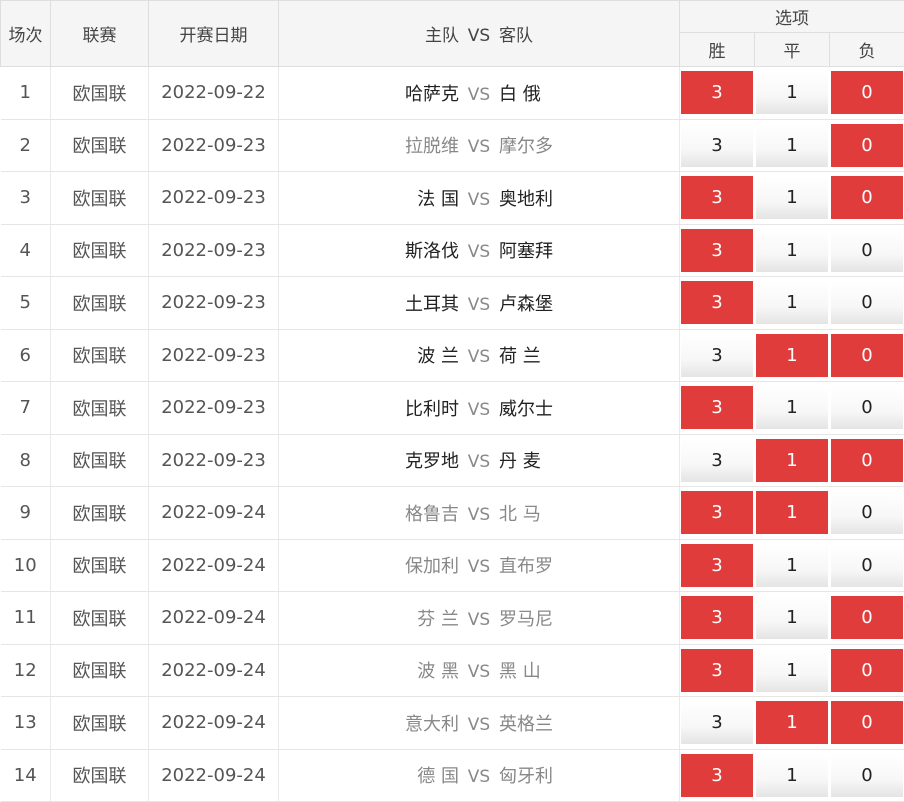  I want to click on header-draw: 平, so click(792, 50).